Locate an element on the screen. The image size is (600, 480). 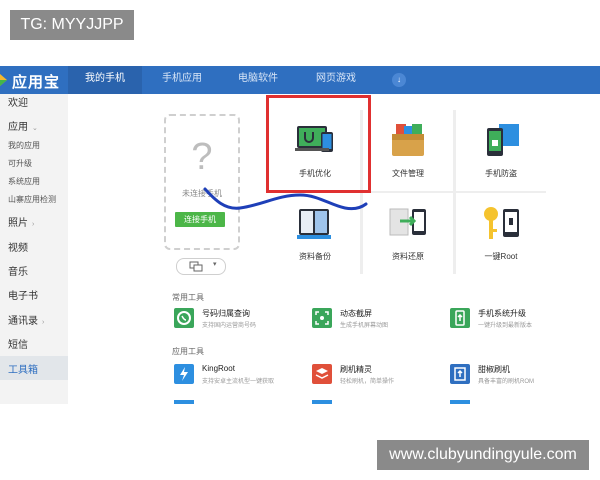
grid-label: 手机防盗 is located at coordinates (501, 173).